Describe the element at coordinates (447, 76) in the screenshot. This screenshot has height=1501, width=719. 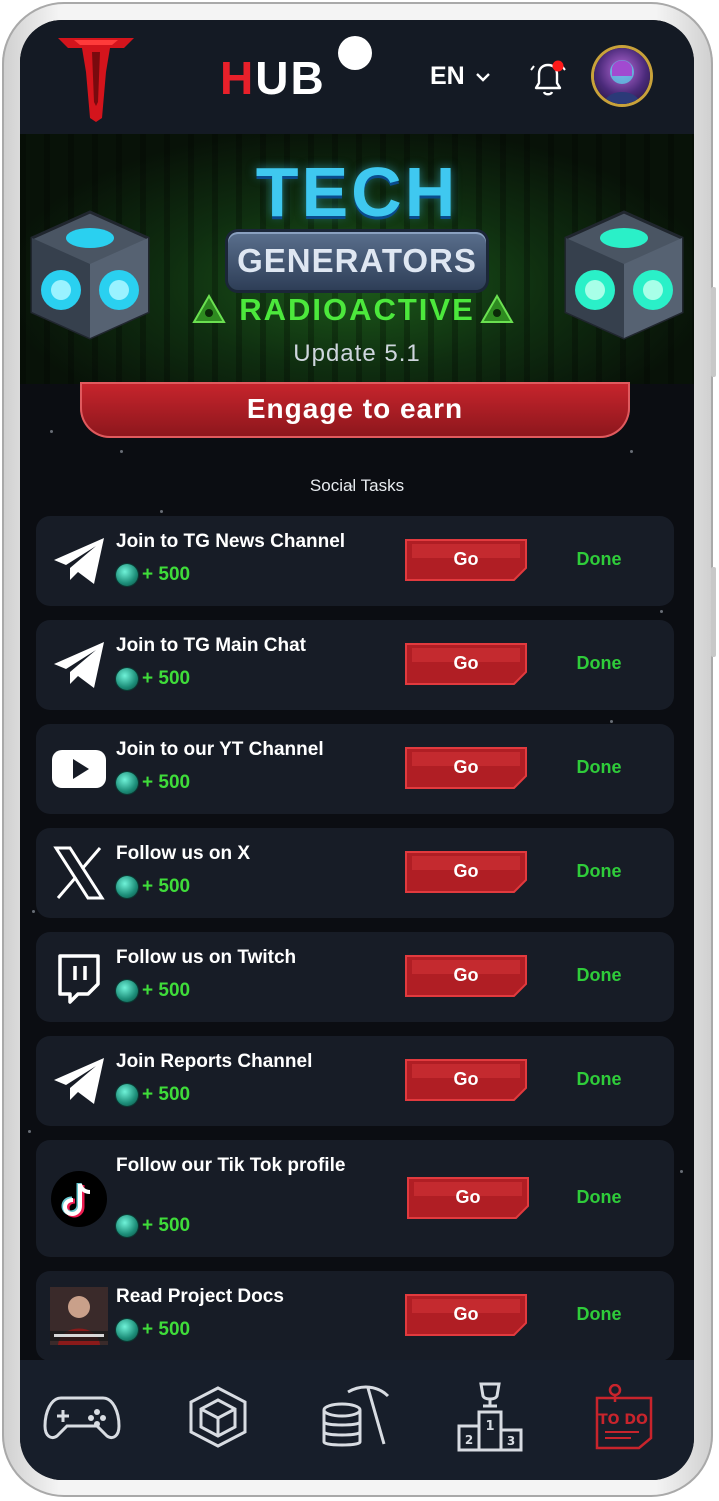
I see `language-label: EN` at that location.